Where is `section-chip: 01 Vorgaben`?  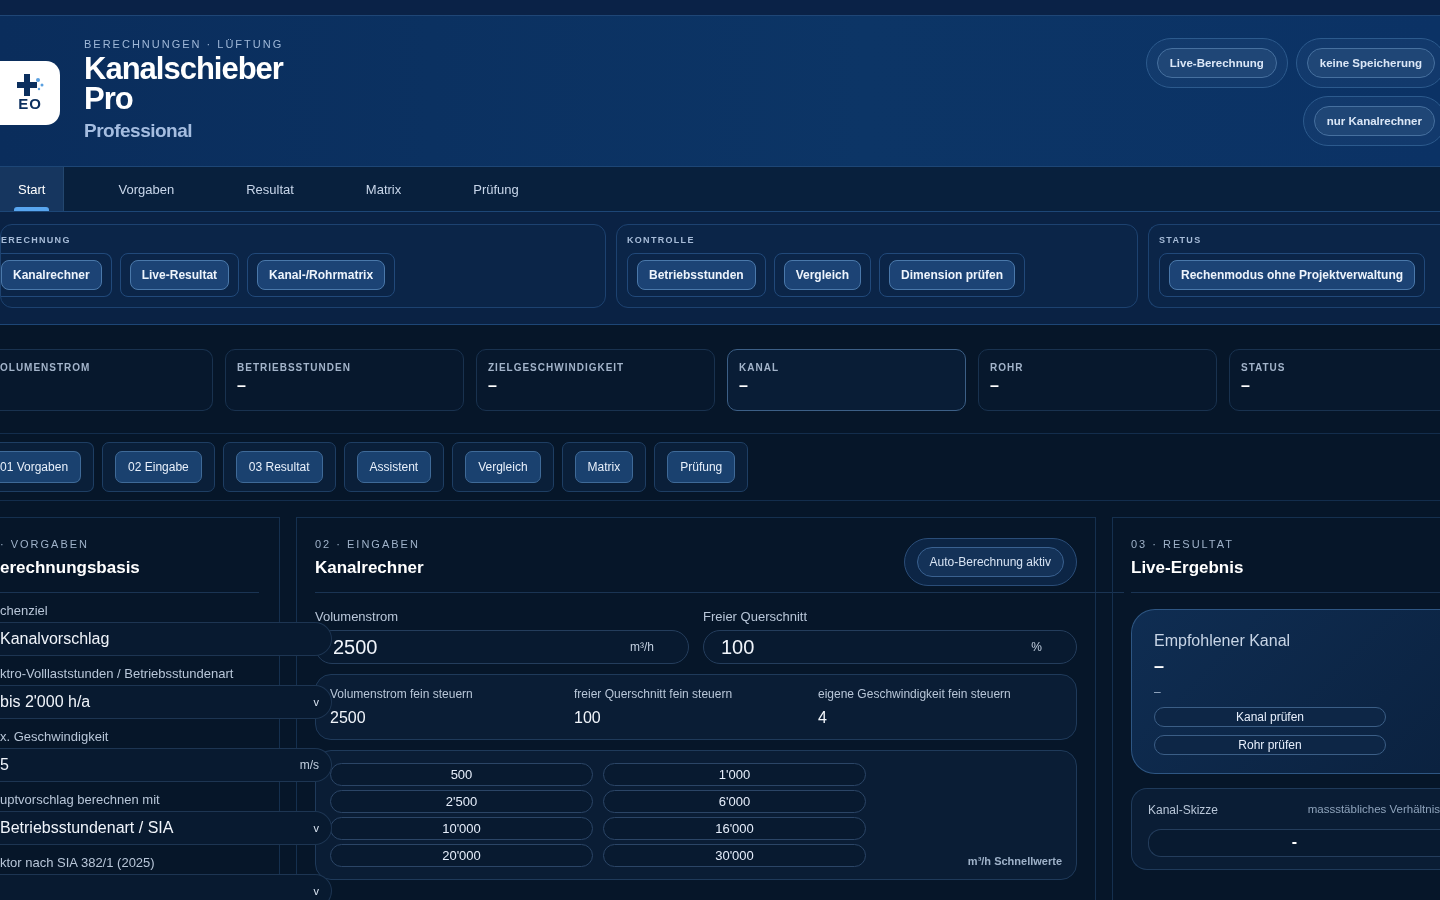
section-chip: 01 Vorgaben is located at coordinates (41, 467).